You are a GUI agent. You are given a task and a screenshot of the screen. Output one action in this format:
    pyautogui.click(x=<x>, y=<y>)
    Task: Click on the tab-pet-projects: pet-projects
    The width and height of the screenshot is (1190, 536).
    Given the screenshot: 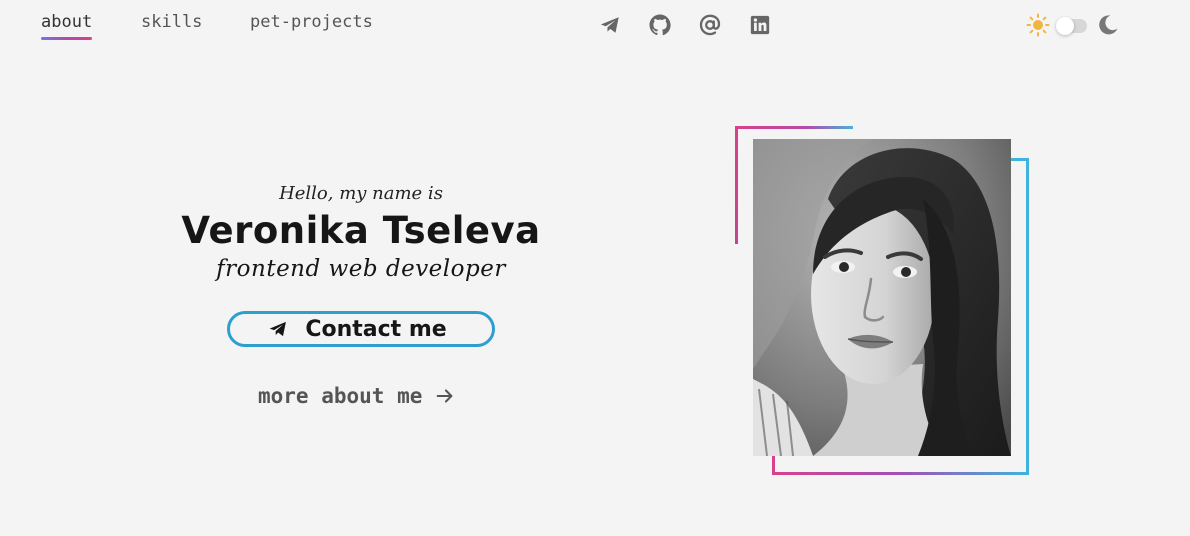 What is the action you would take?
    pyautogui.click(x=311, y=22)
    